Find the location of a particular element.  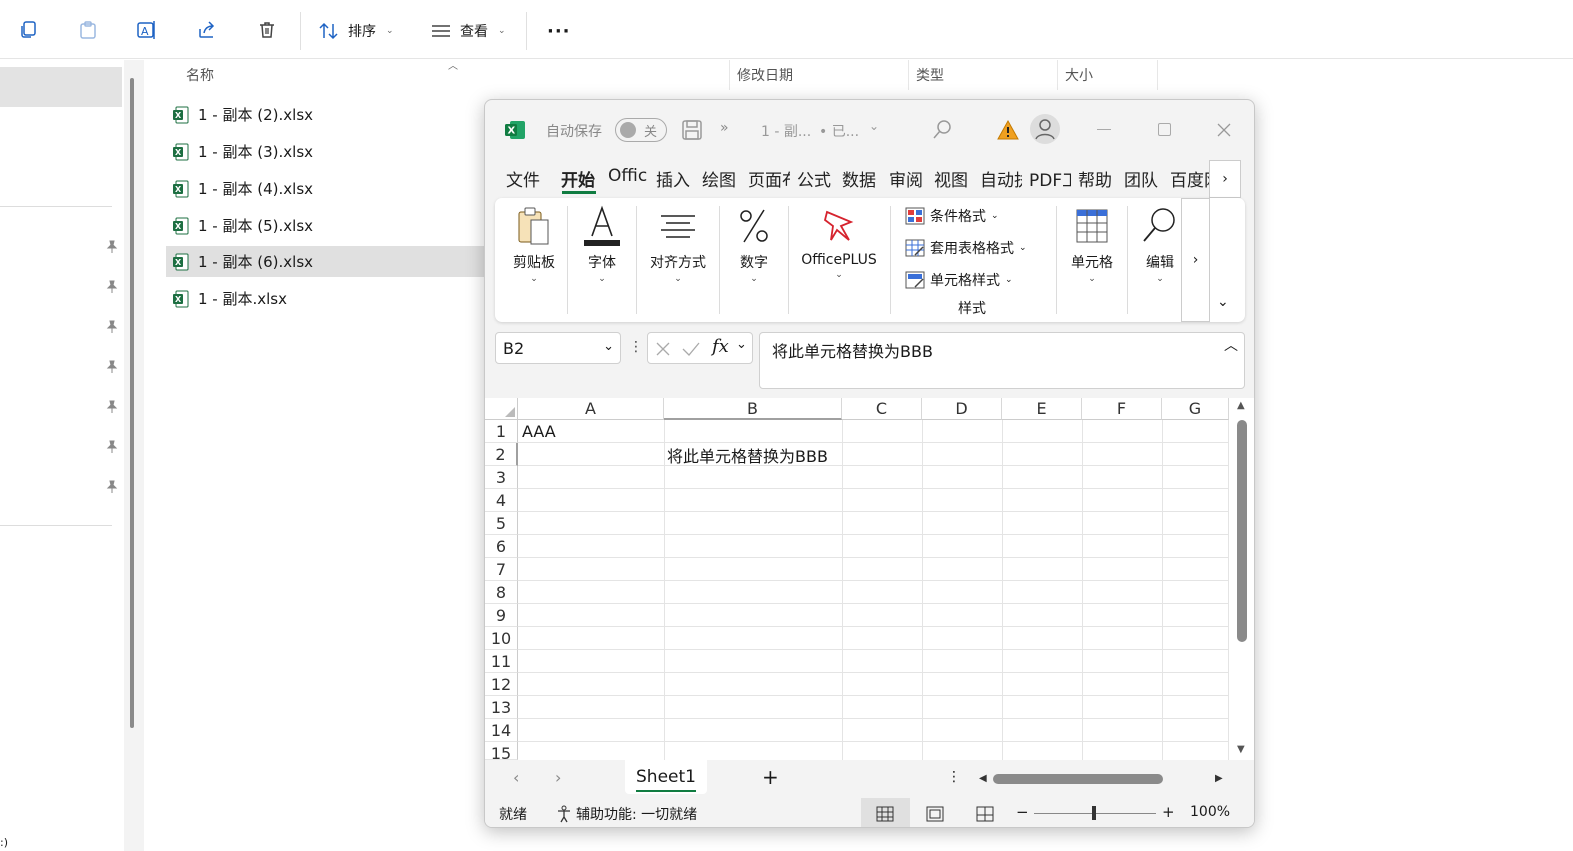

normal-view-button is located at coordinates (885, 812).